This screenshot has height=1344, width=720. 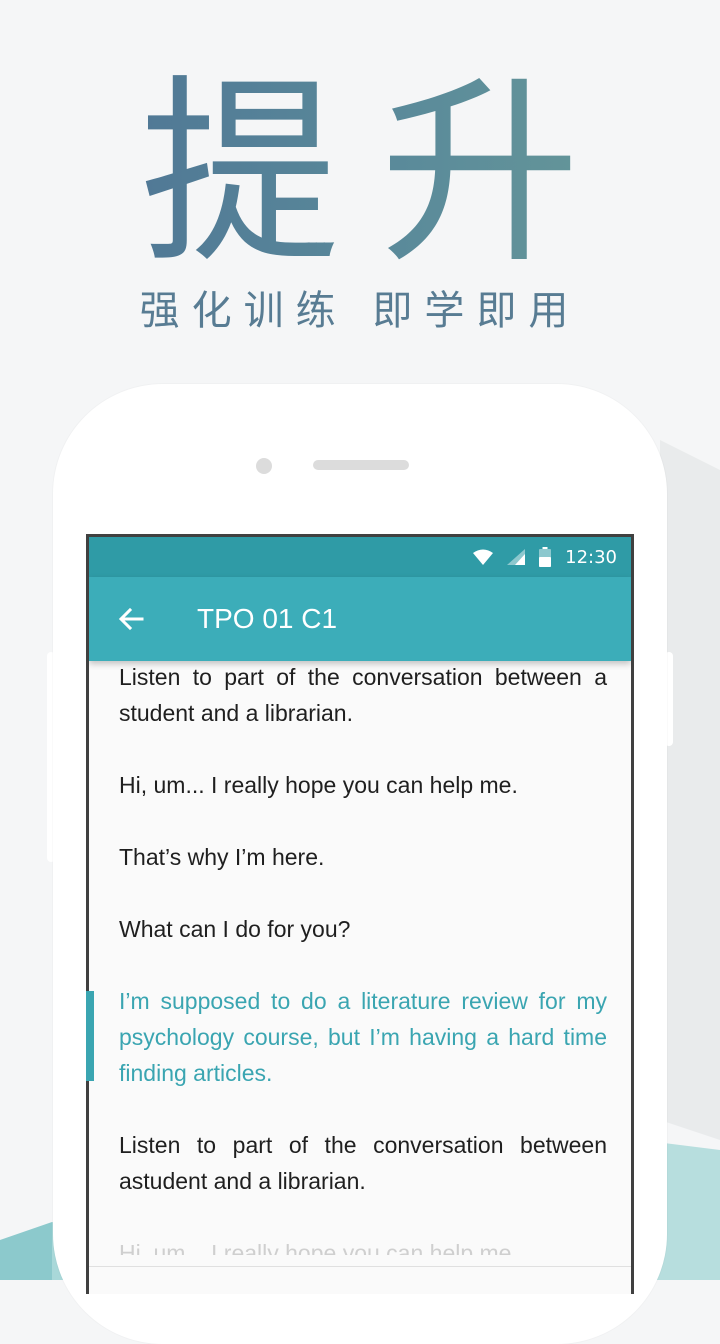 What do you see at coordinates (361, 465) in the screenshot?
I see `phone-speaker` at bounding box center [361, 465].